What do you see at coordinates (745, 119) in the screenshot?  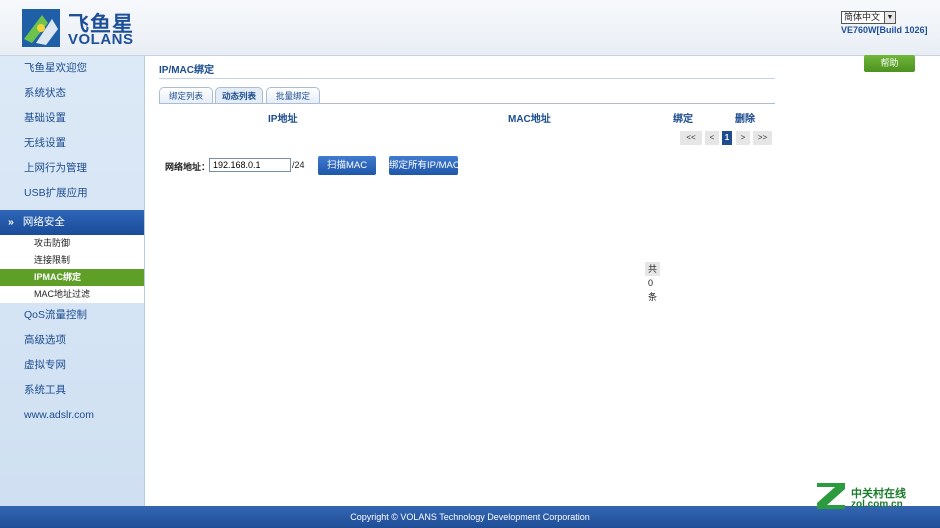 I see `column-header-delete: 删除` at bounding box center [745, 119].